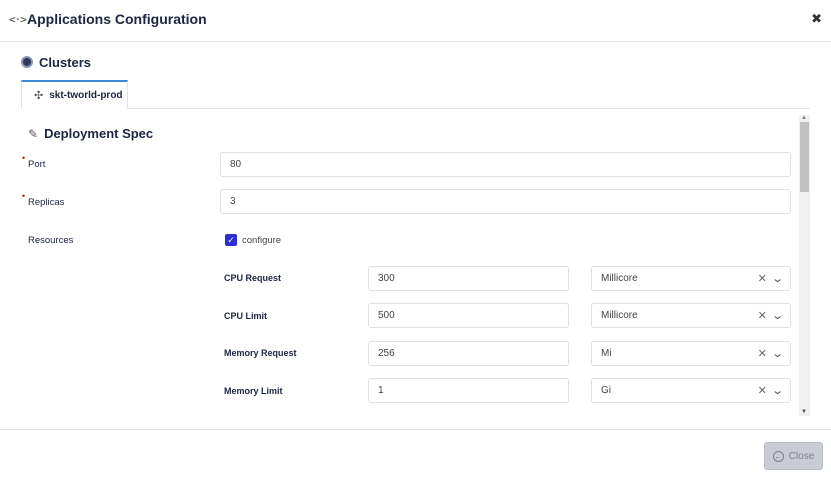  I want to click on tab-skt-tworld-prod: ✣ skt-tworld-prod, so click(74, 94).